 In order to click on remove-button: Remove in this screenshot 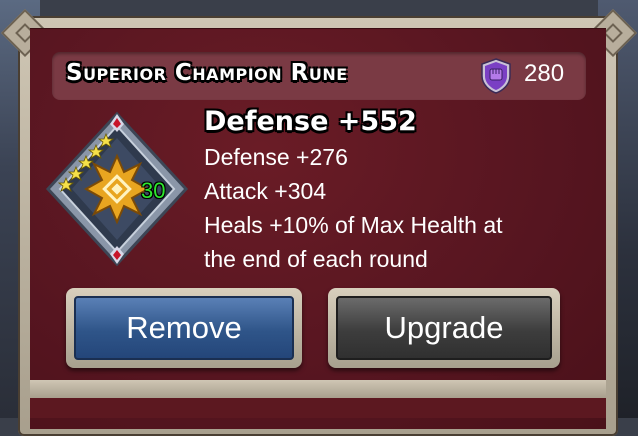, I will do `click(184, 328)`.